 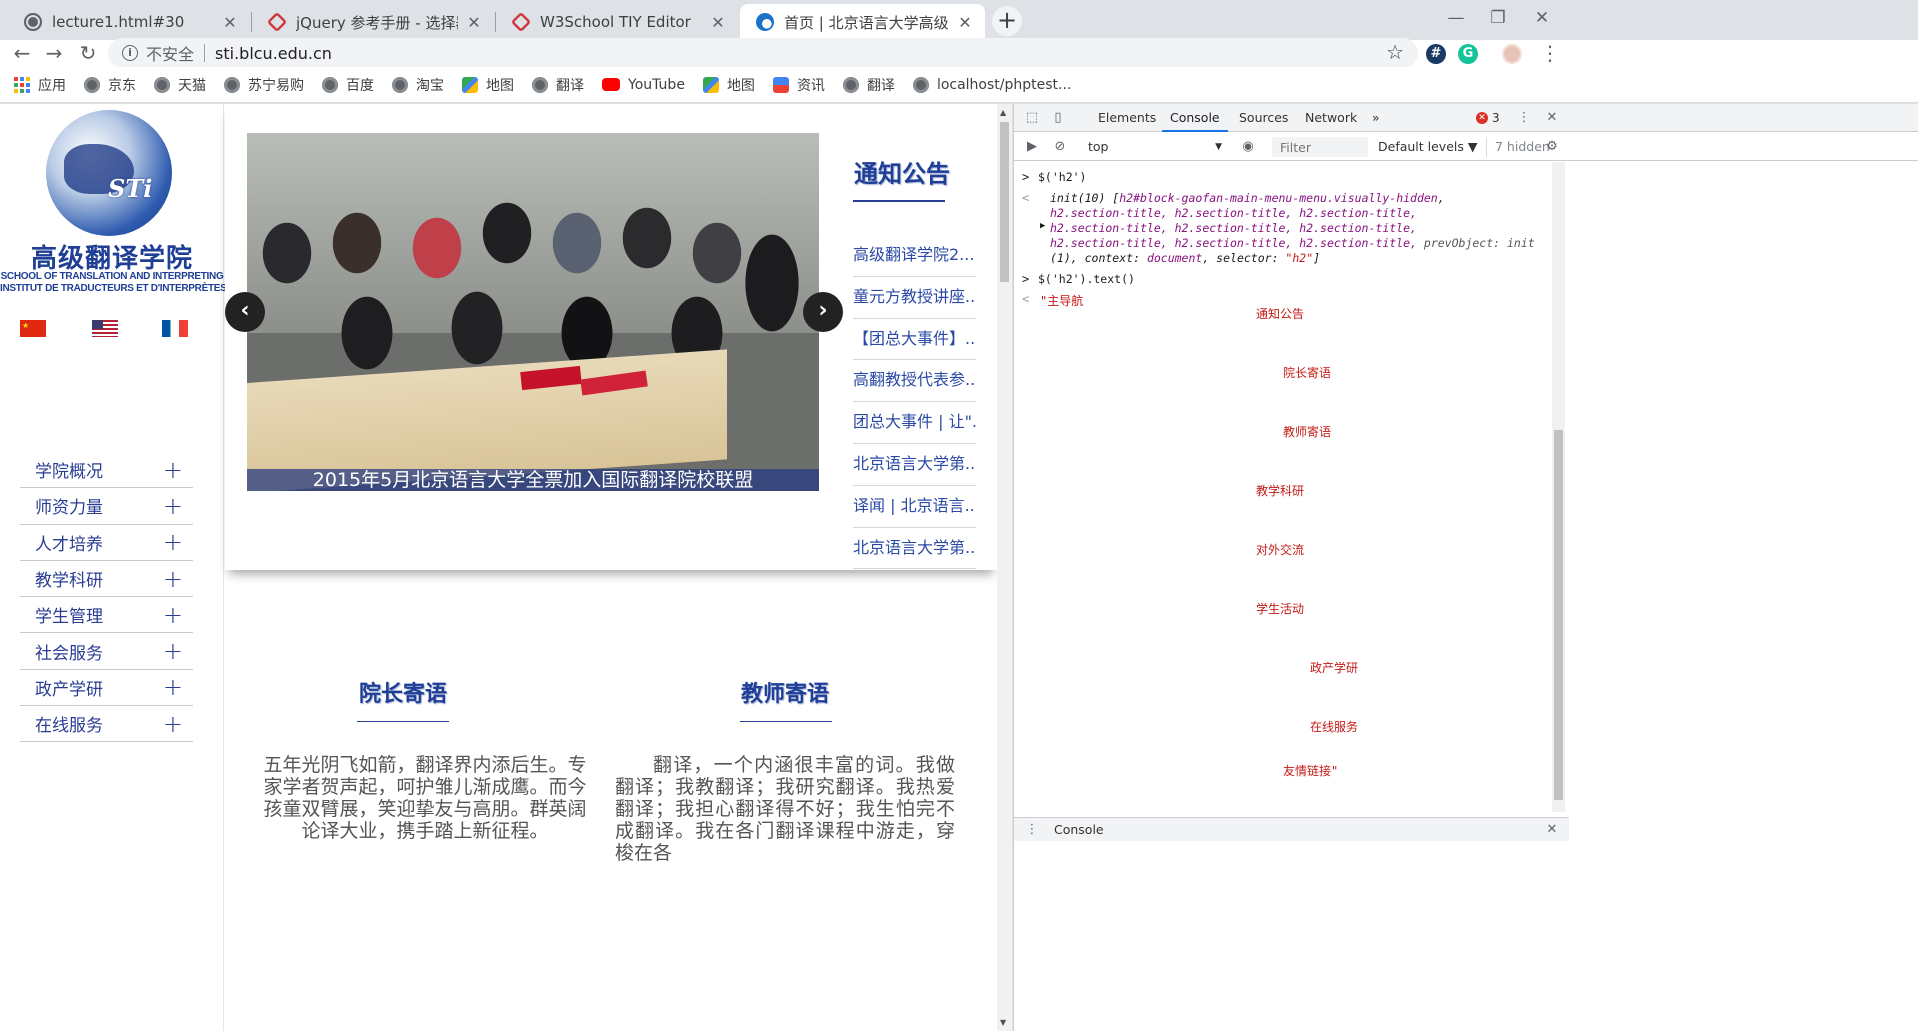 I want to click on filter-input, so click(x=1320, y=147).